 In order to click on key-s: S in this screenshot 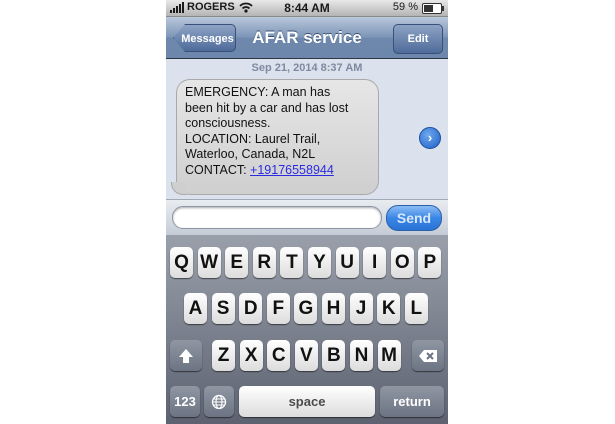, I will do `click(223, 308)`.